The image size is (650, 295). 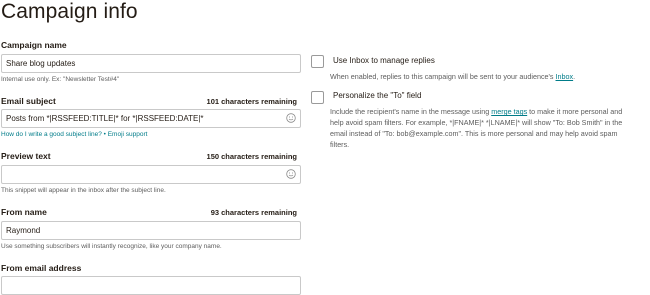 I want to click on preview-text-label: Preview text, so click(x=26, y=156).